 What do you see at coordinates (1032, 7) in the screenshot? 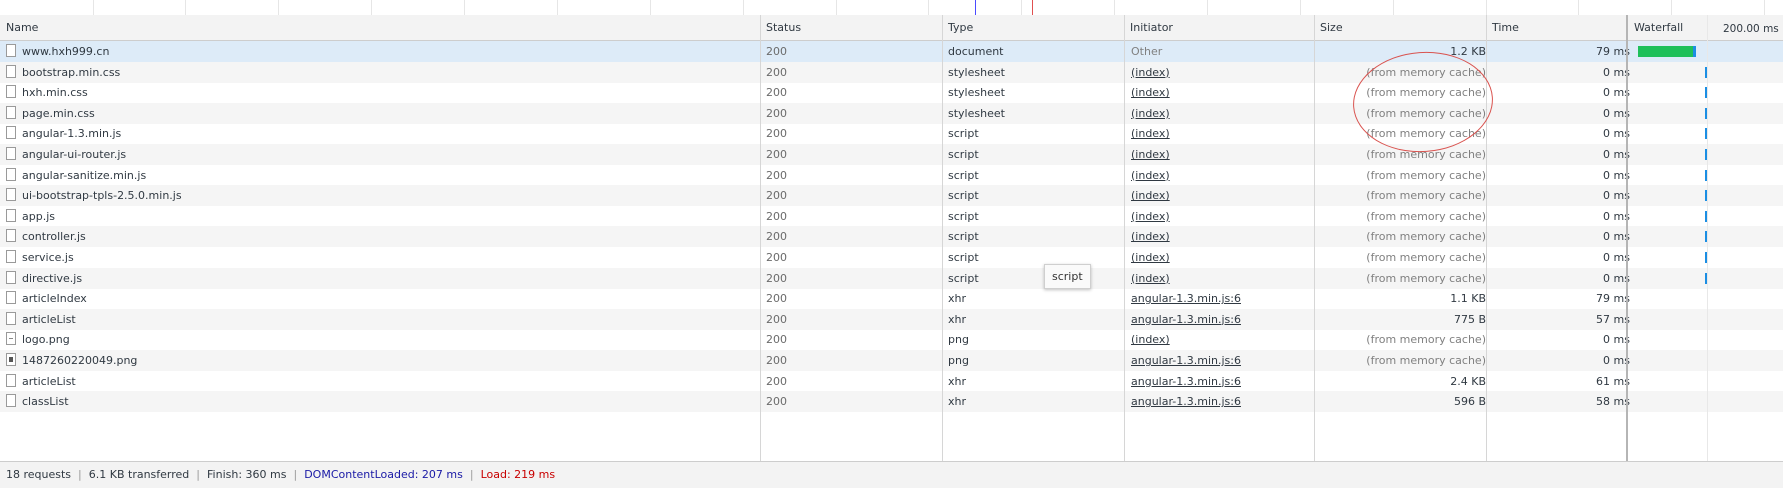
I see `load-marker` at bounding box center [1032, 7].